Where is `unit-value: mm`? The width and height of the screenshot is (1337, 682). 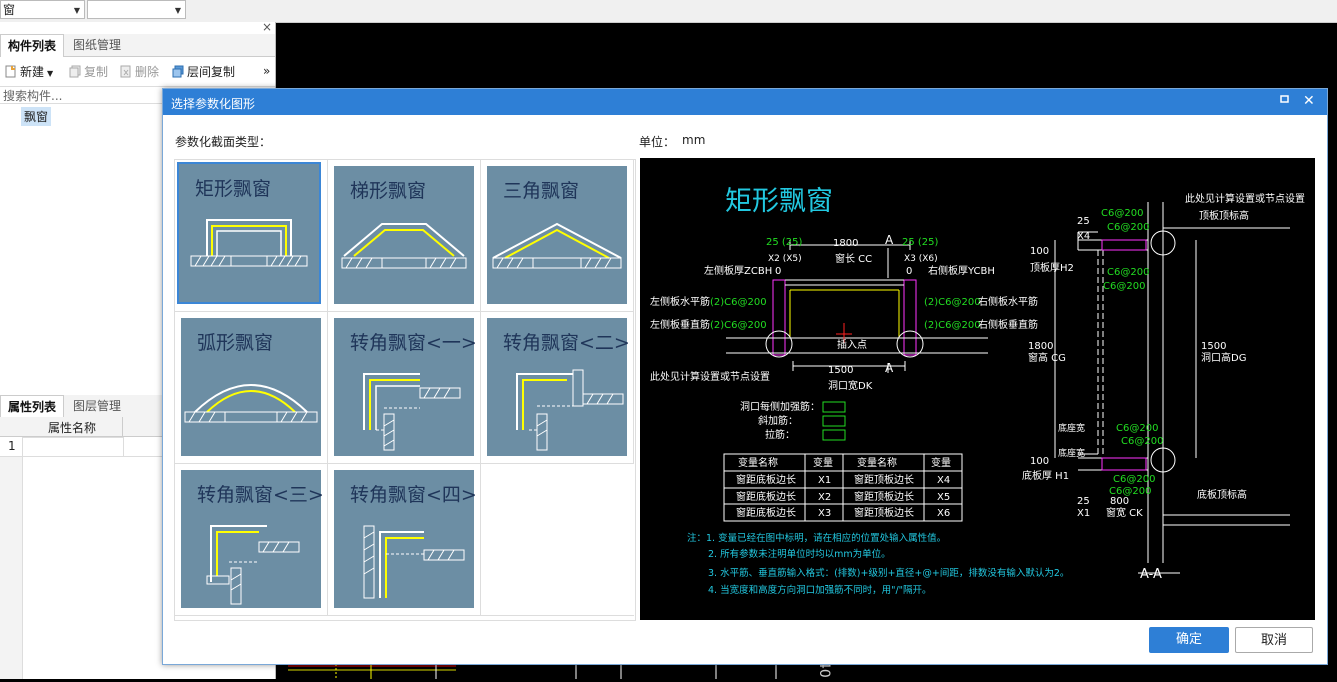
unit-value: mm is located at coordinates (694, 140).